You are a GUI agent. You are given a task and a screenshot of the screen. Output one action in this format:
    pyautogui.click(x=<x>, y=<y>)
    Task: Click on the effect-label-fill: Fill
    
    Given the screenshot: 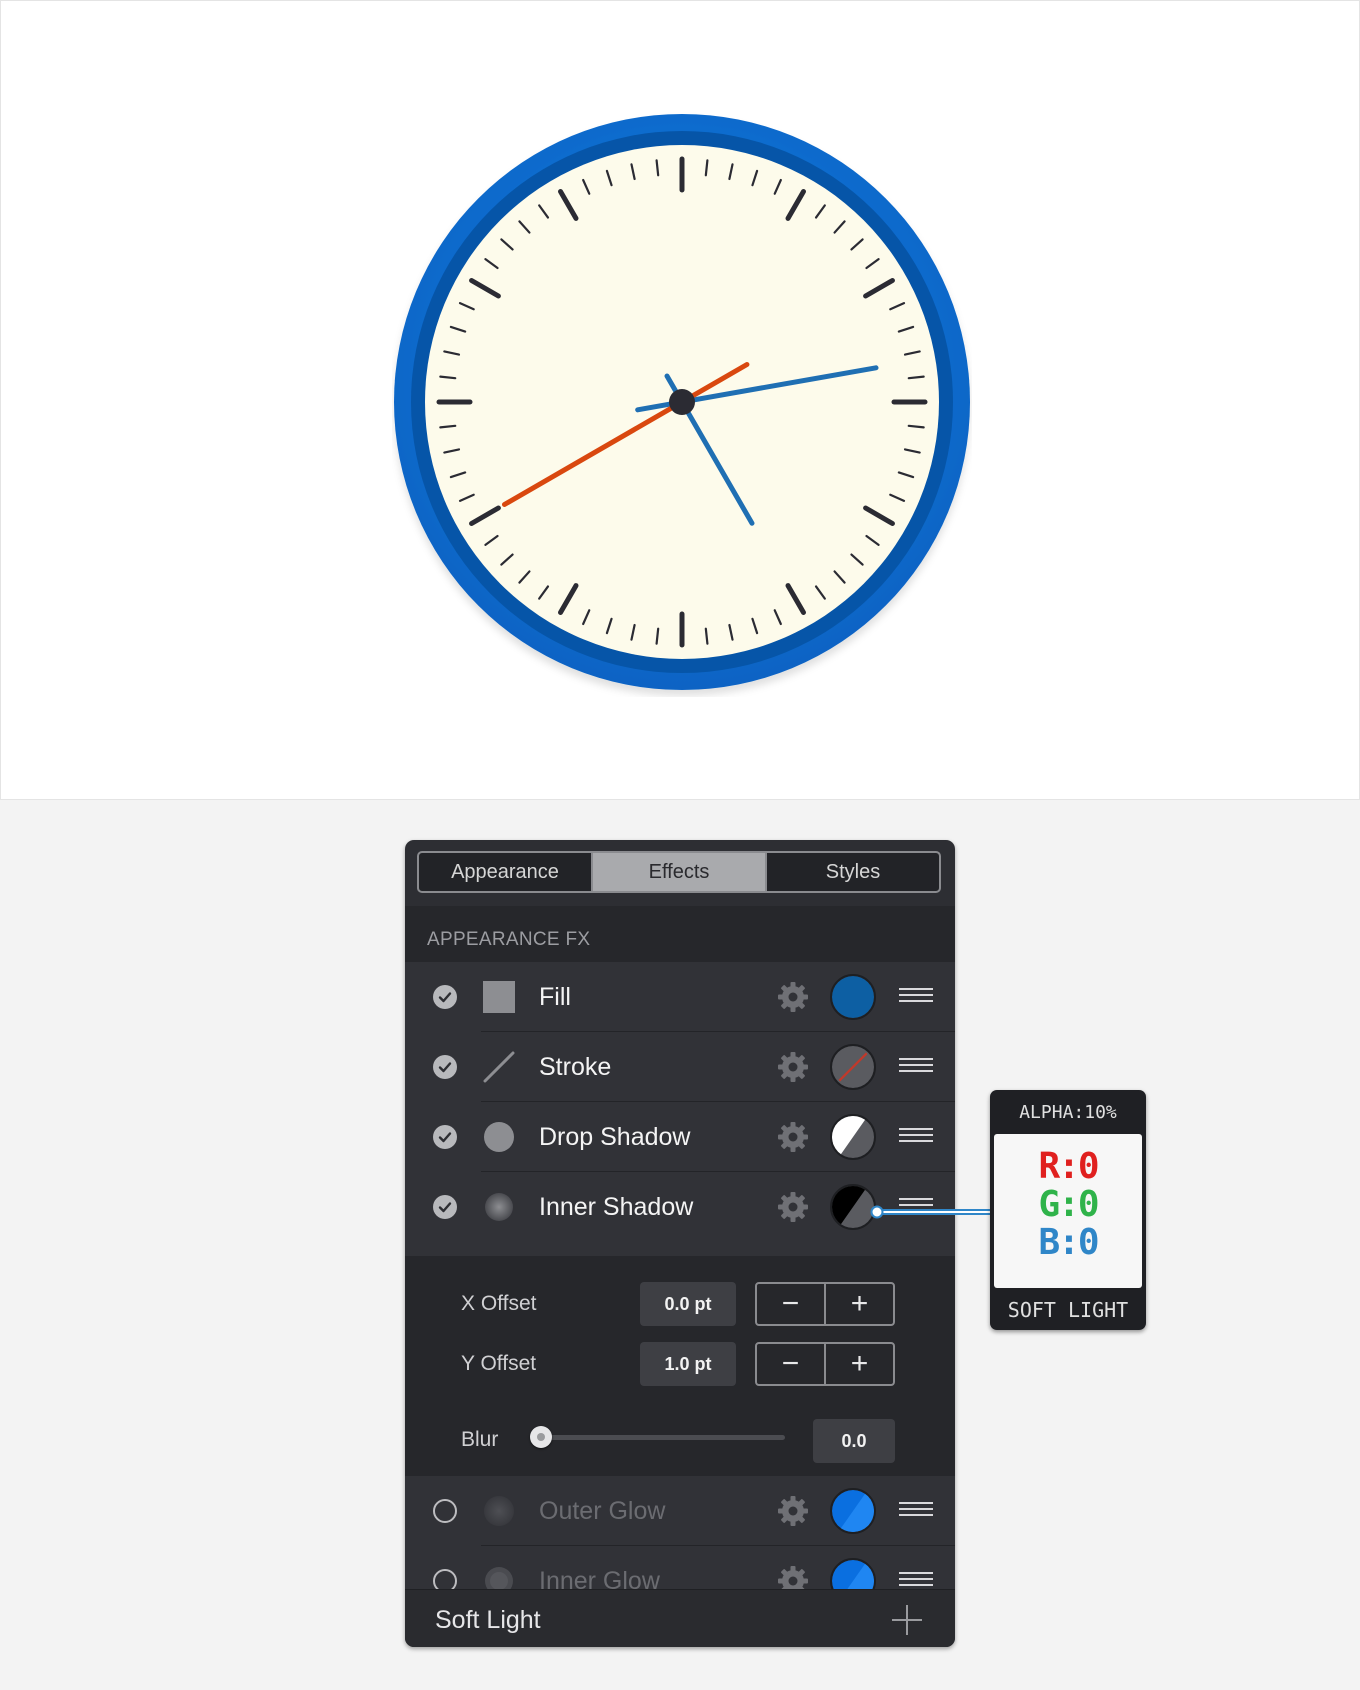 What is the action you would take?
    pyautogui.click(x=555, y=997)
    